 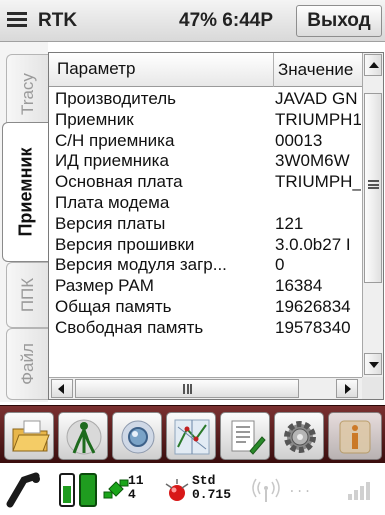 I want to click on open-file-button, so click(x=29, y=436).